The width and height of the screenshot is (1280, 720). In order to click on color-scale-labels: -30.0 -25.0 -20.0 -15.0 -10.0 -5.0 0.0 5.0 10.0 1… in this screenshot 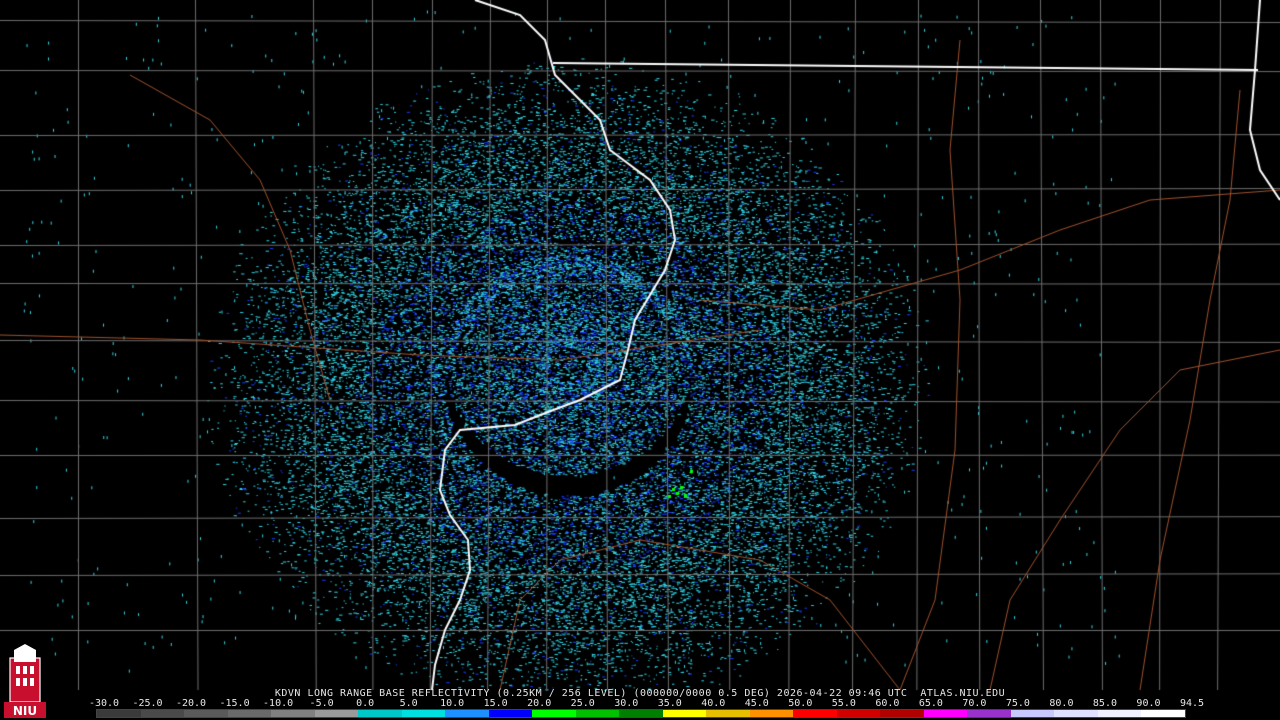, I will do `click(646, 703)`.